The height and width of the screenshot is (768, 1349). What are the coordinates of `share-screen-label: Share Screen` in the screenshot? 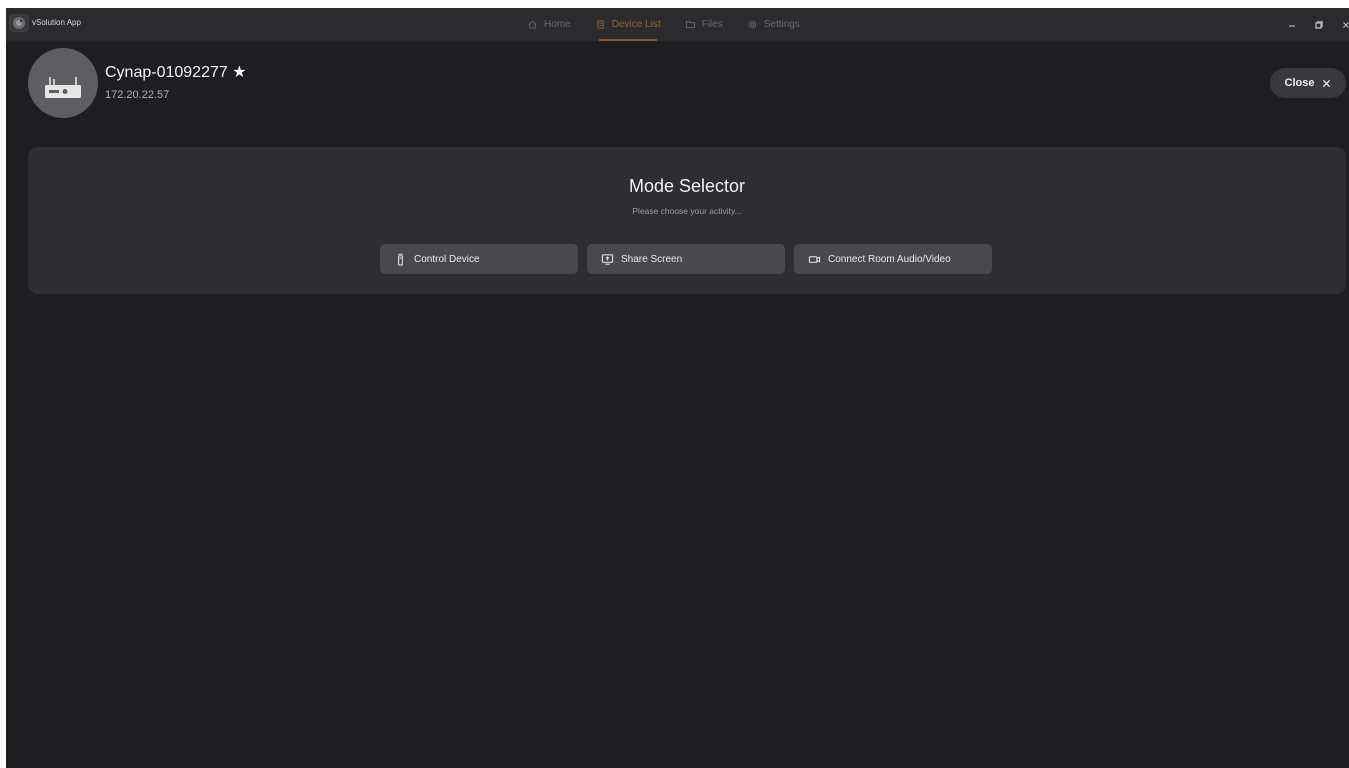 It's located at (652, 259).